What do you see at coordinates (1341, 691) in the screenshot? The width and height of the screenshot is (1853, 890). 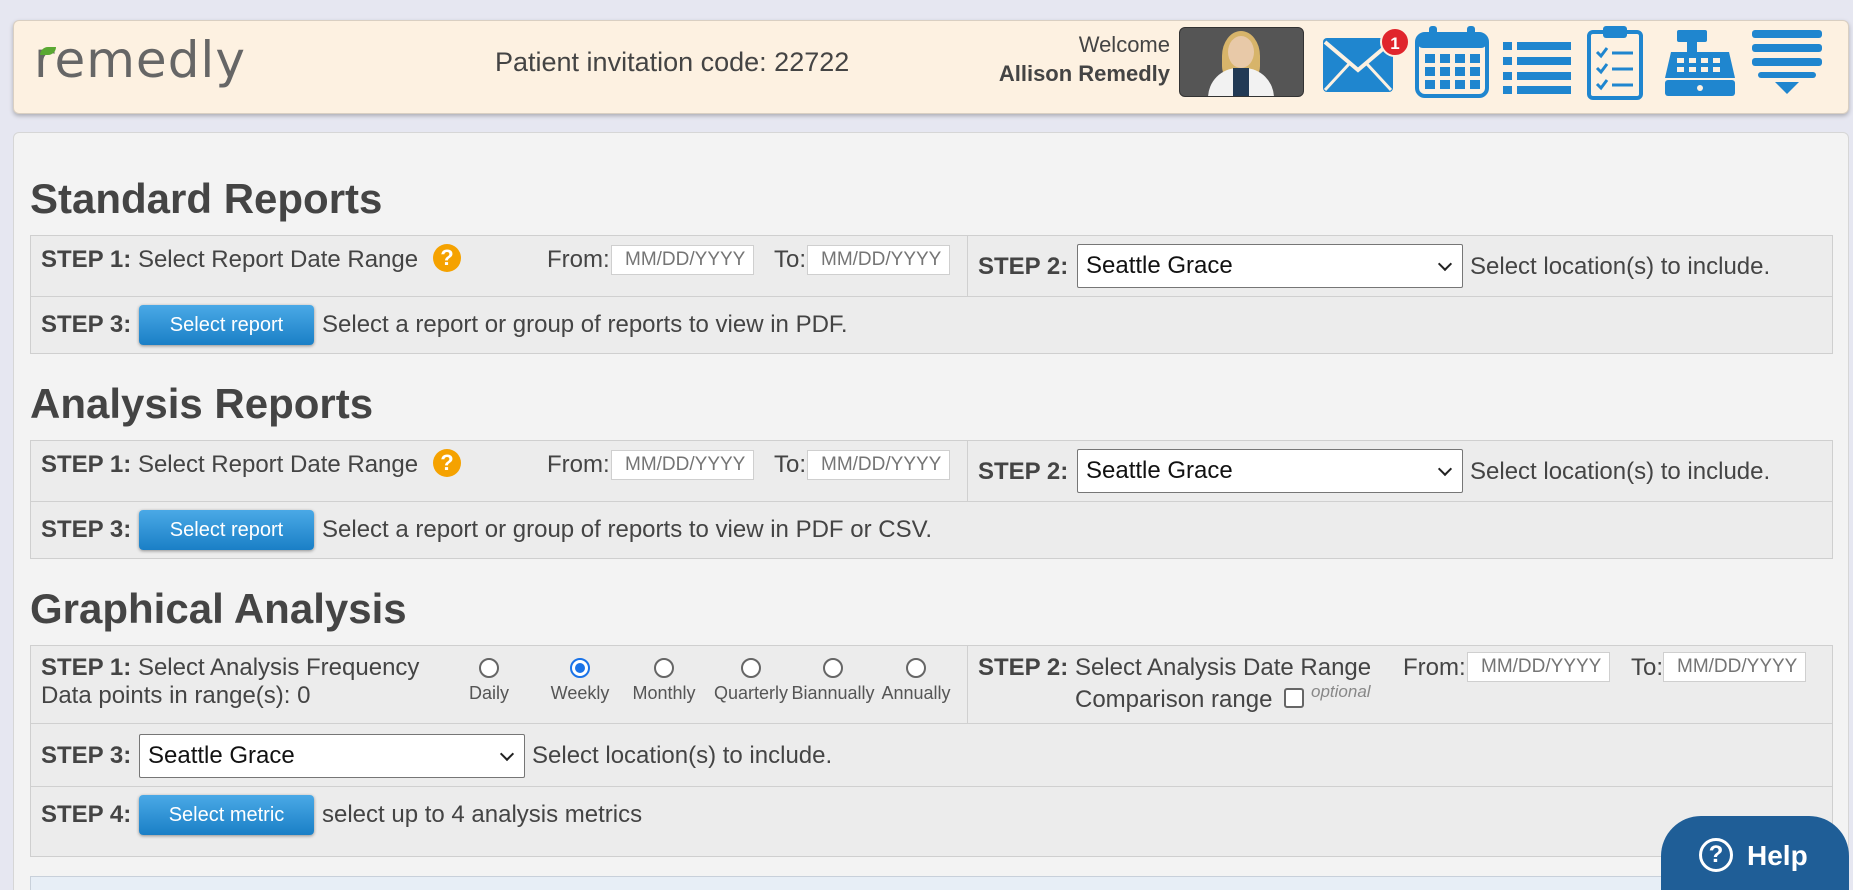 I see `optional-note: optional` at bounding box center [1341, 691].